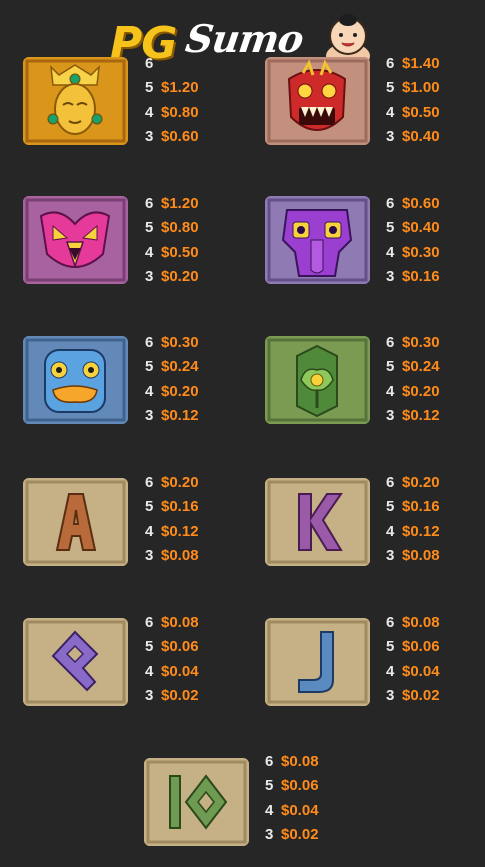  What do you see at coordinates (180, 671) in the screenshot?
I see `payout-value: $0.04` at bounding box center [180, 671].